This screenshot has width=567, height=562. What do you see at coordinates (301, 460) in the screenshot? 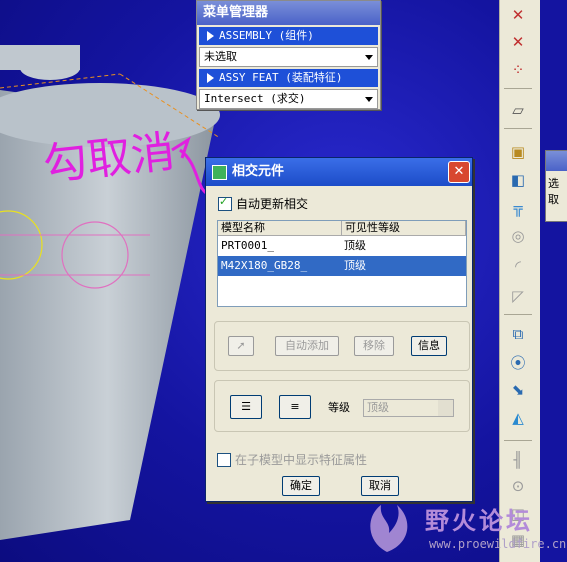
I see `show-props-label: 在子模型中显示特征属性` at bounding box center [301, 460].